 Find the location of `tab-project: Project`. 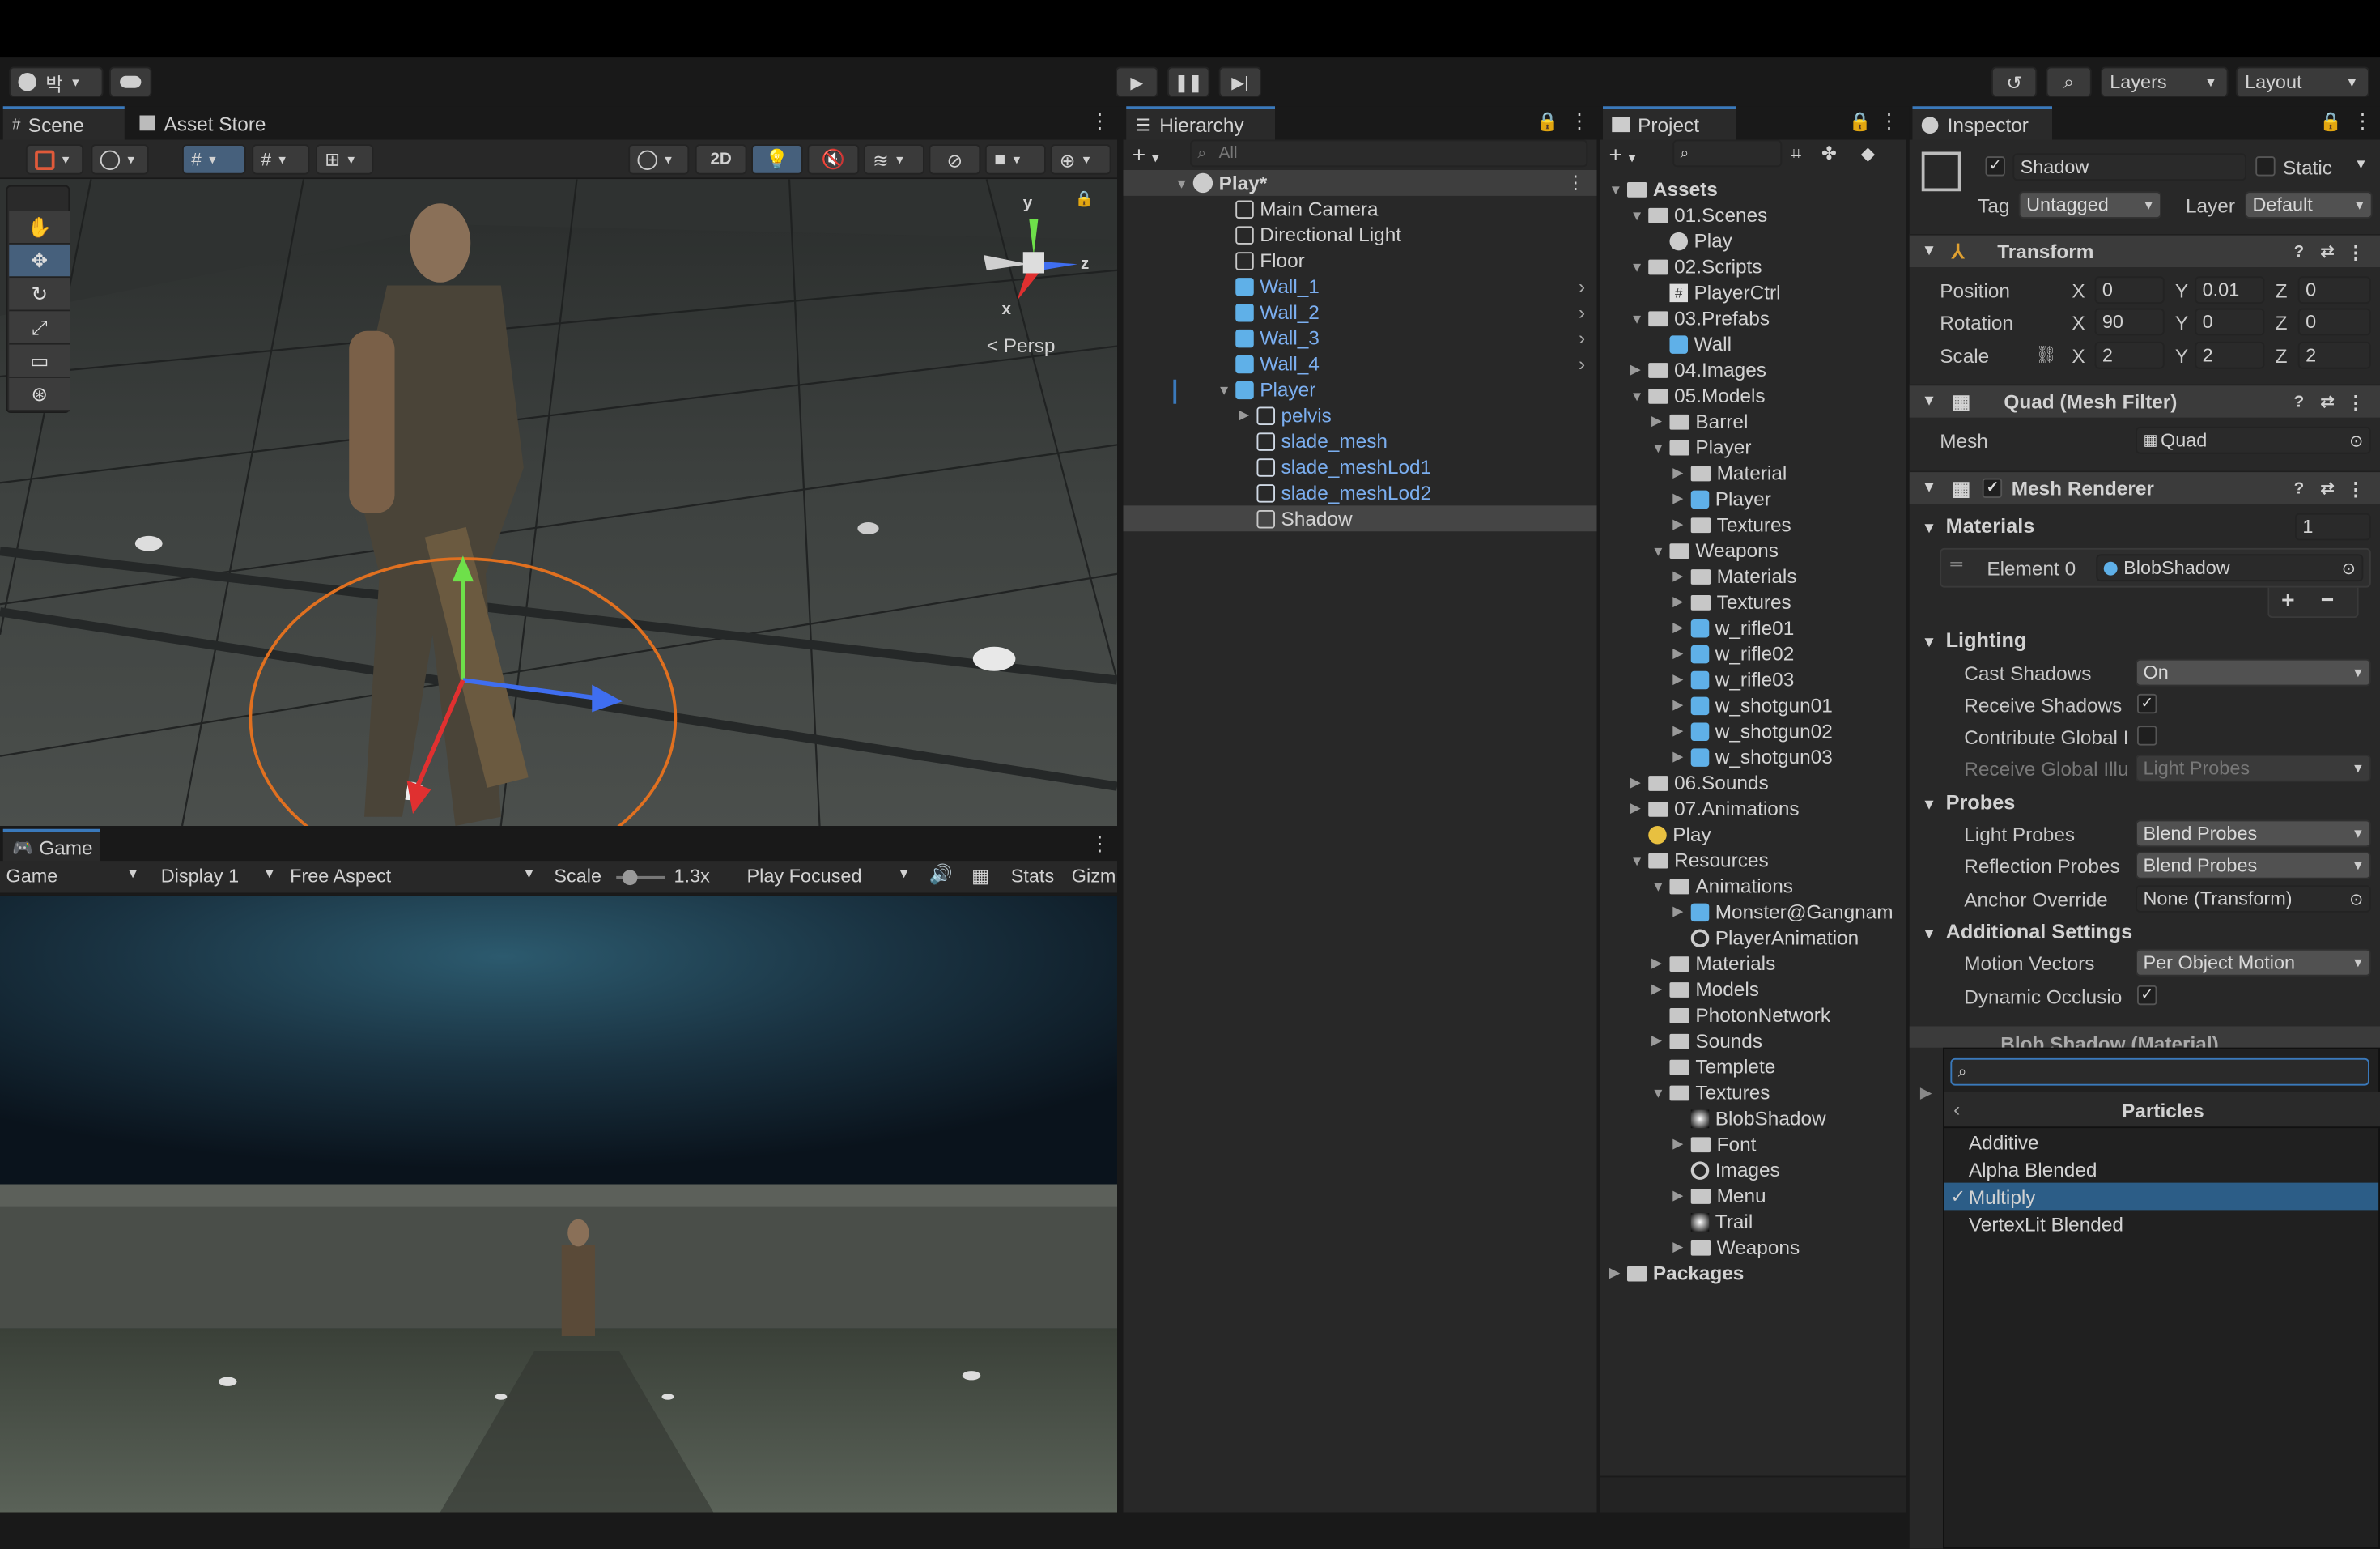

tab-project: Project is located at coordinates (1670, 123).